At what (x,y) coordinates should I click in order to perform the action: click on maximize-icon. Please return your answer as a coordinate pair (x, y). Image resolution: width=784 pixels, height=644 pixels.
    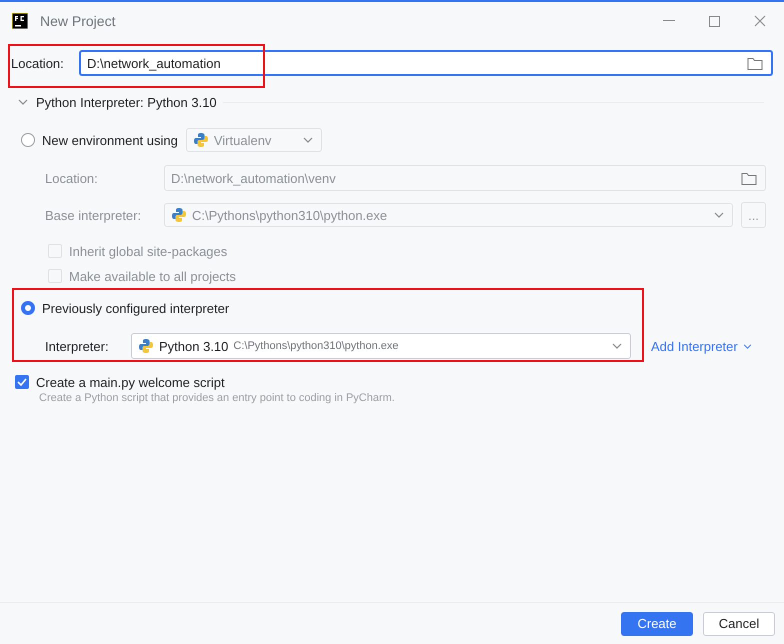
    Looking at the image, I should click on (714, 21).